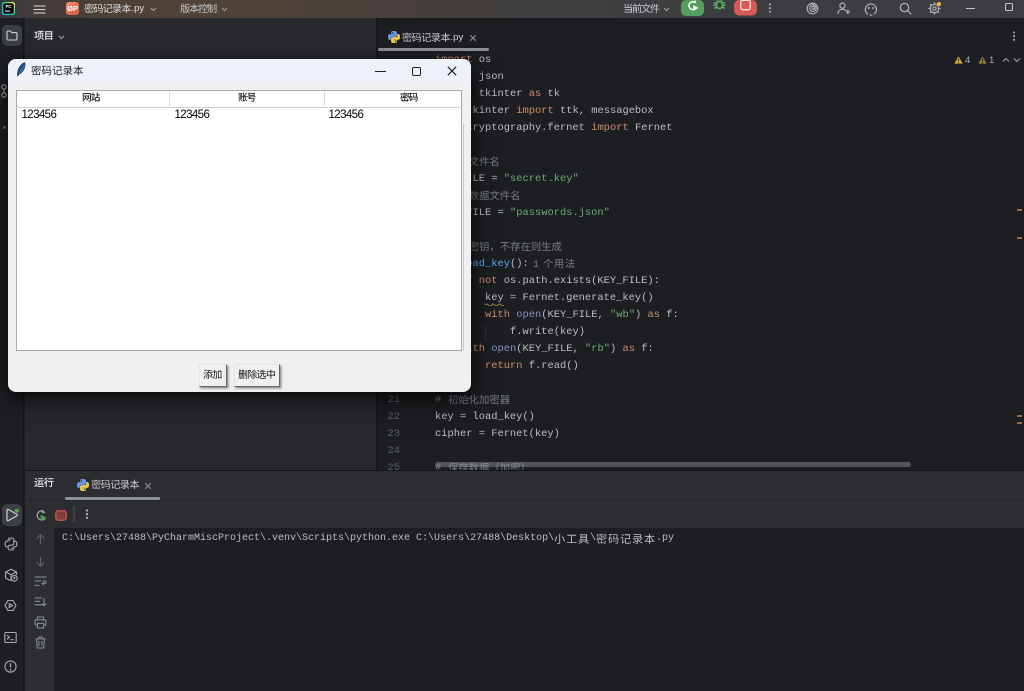  Describe the element at coordinates (9, 6) in the screenshot. I see `svg-text: PC` at that location.